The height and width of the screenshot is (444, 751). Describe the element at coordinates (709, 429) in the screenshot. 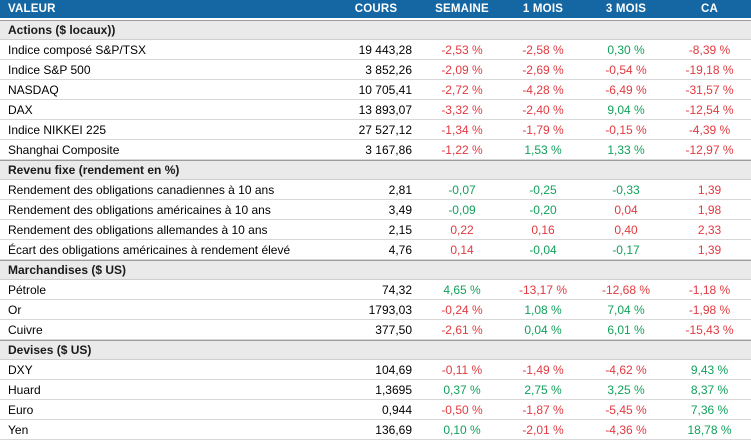

I see `ca-change: 18,78 %` at that location.